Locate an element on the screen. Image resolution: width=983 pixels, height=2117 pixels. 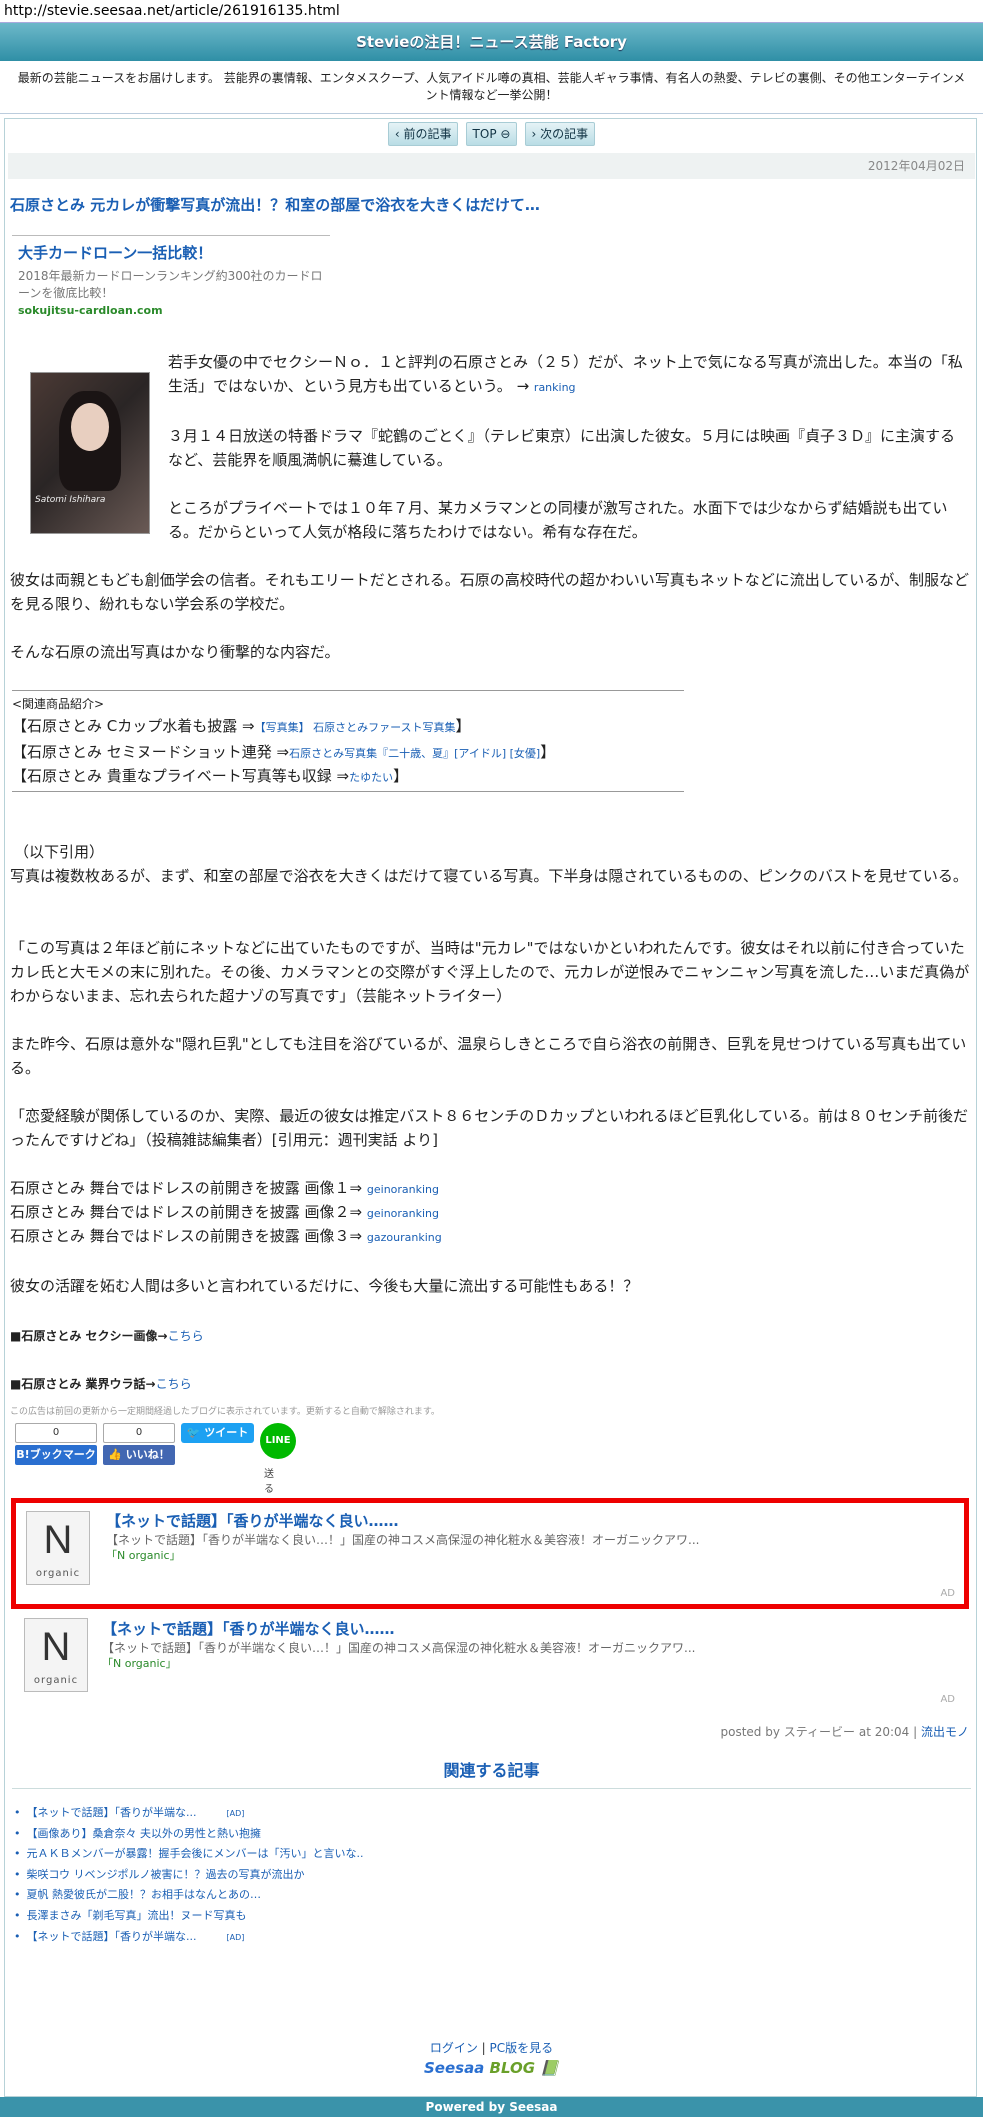
paragraph-5: そんな石原の流出写真はかなり衝撃的な内容だ。 is located at coordinates (175, 652).